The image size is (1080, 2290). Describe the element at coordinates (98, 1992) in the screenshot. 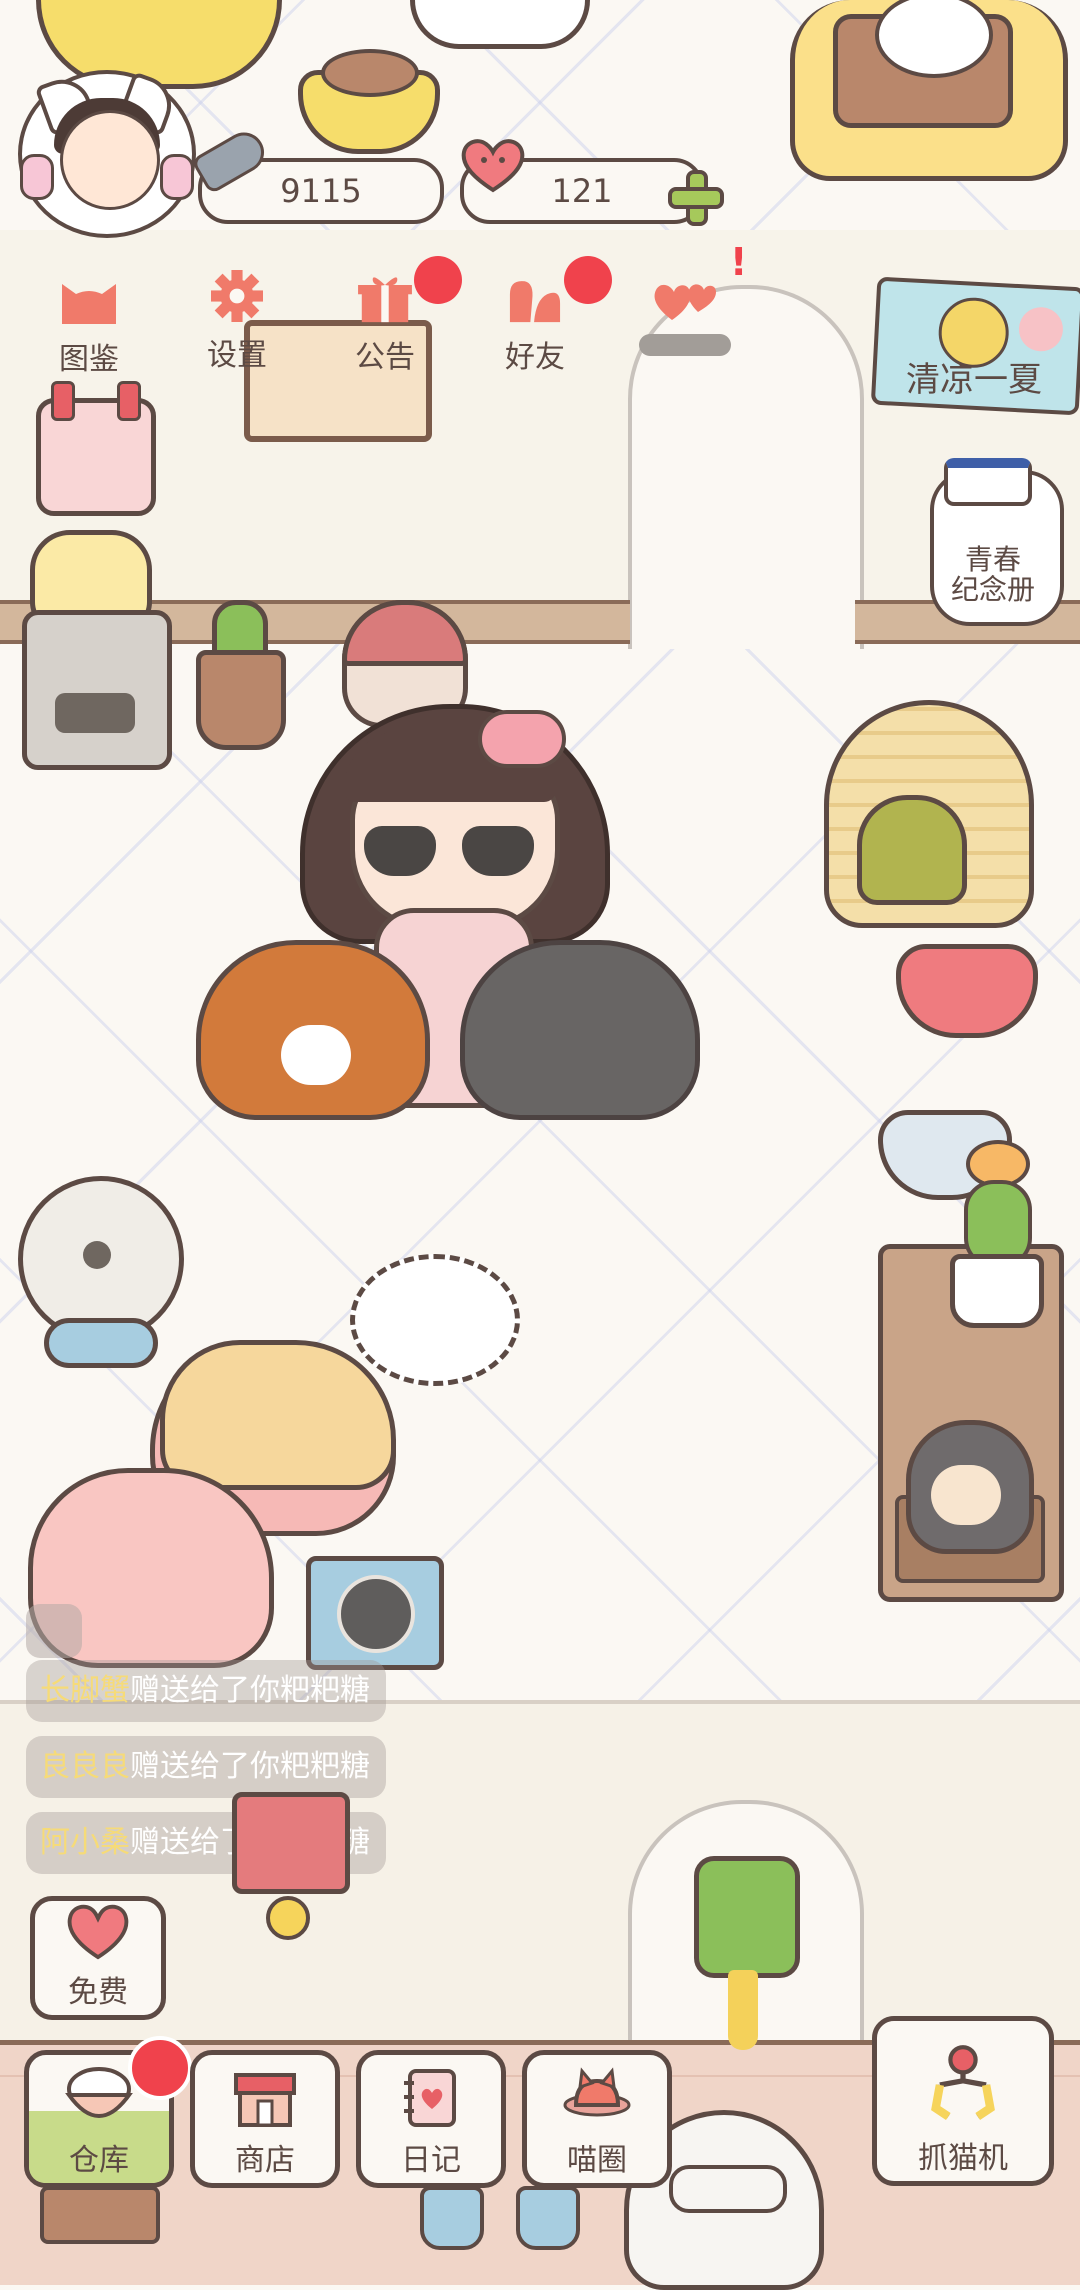

I see `free-gift-label: 免费` at that location.